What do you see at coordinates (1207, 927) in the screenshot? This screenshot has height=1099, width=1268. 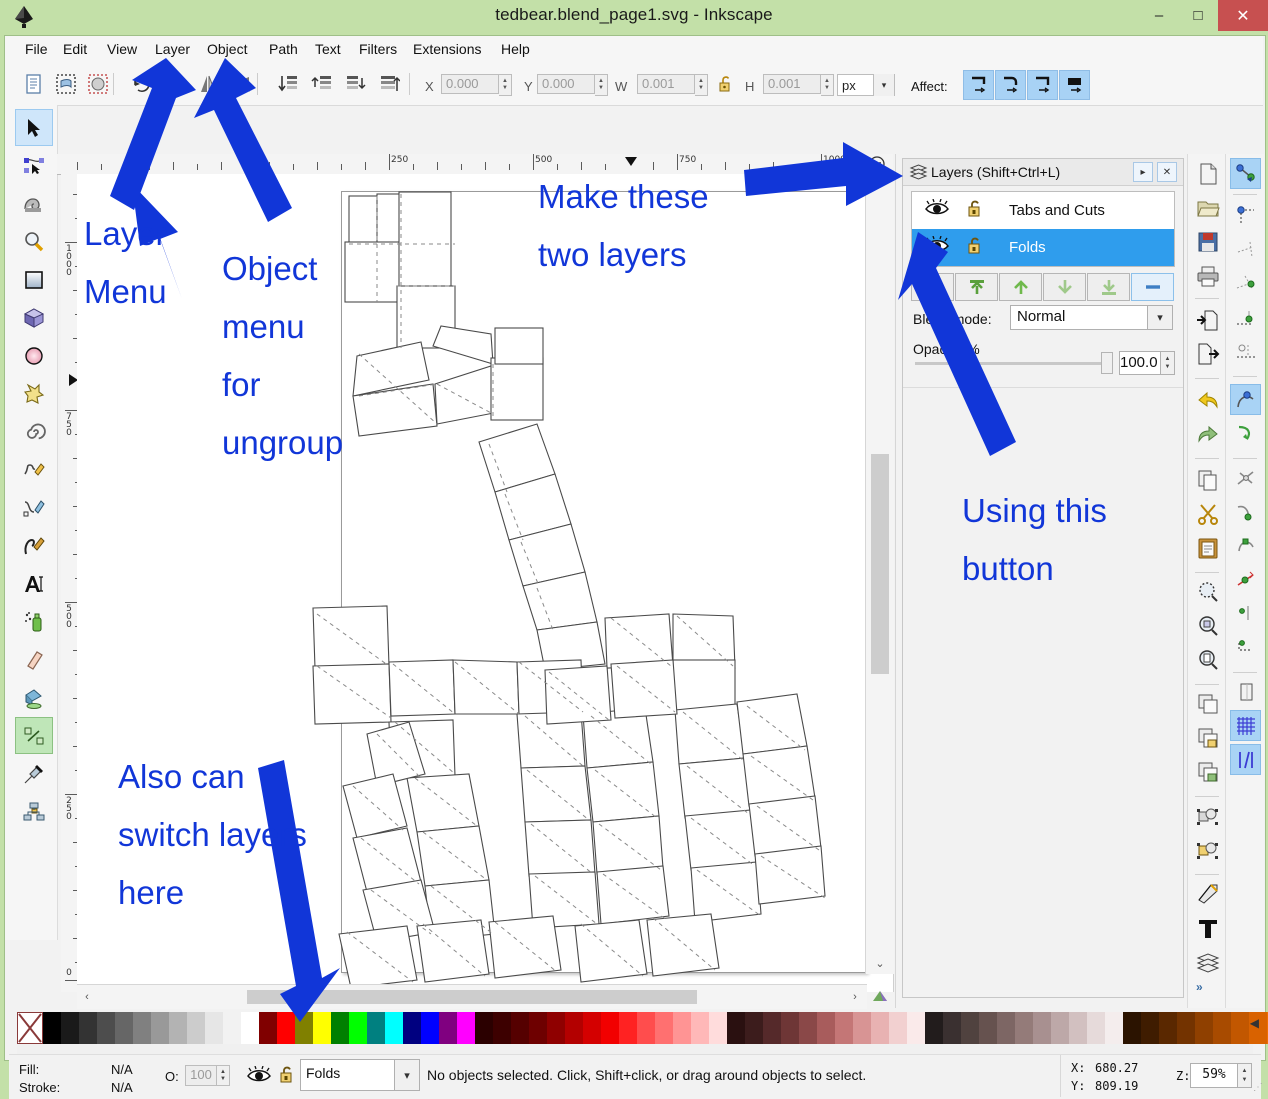 I see `text-properties-icon` at bounding box center [1207, 927].